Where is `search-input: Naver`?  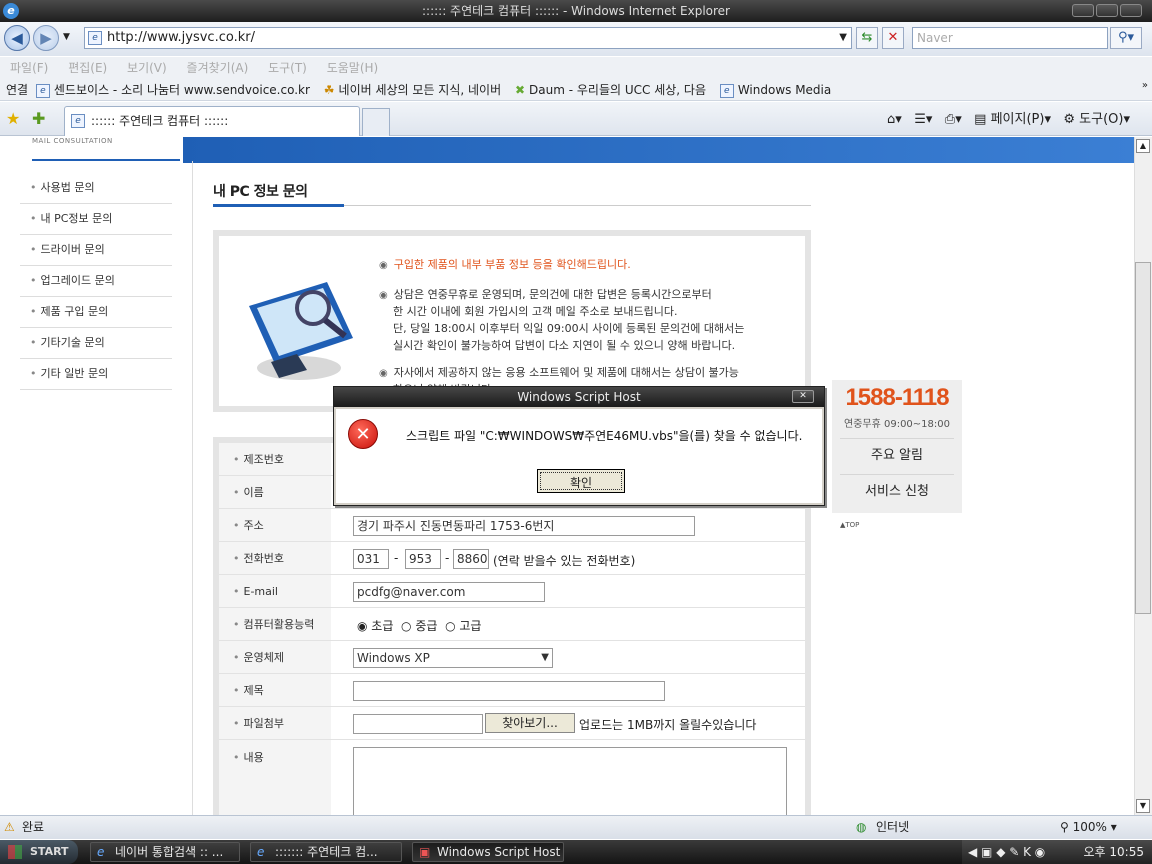 search-input: Naver is located at coordinates (1010, 38).